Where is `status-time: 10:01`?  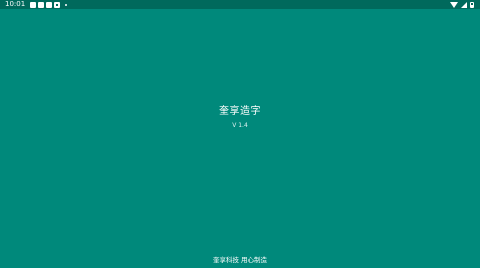 status-time: 10:01 is located at coordinates (15, 4).